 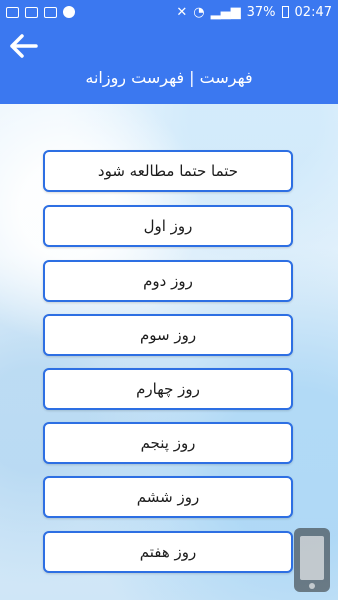 I want to click on back-button, so click(x=24, y=46).